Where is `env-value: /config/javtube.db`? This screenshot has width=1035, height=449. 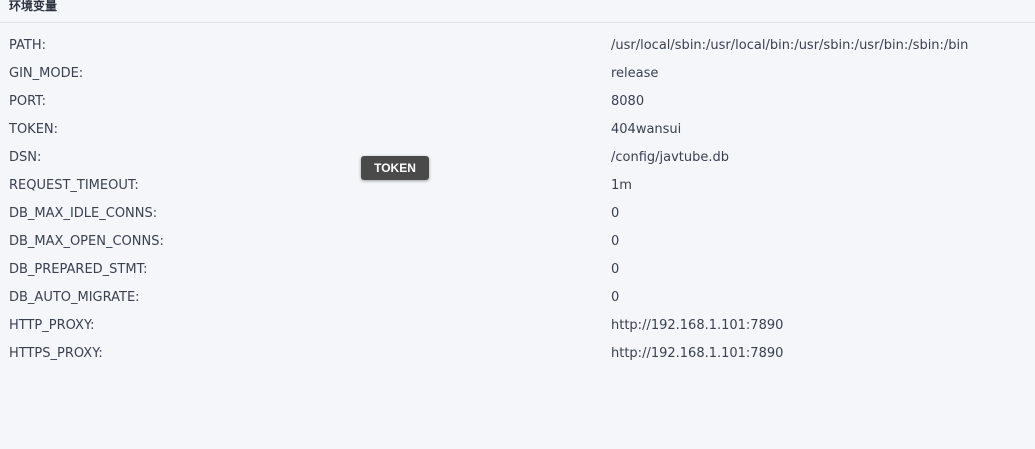
env-value: /config/javtube.db is located at coordinates (670, 157).